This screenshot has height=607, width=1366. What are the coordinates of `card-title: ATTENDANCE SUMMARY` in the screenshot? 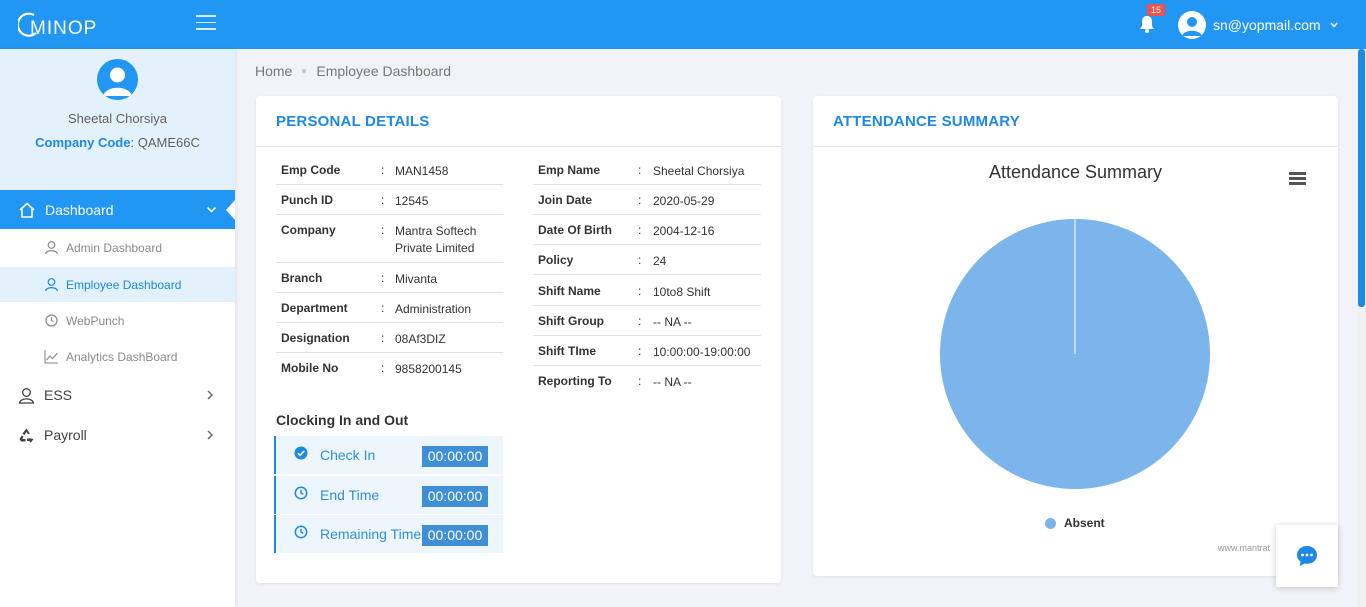 It's located at (926, 121).